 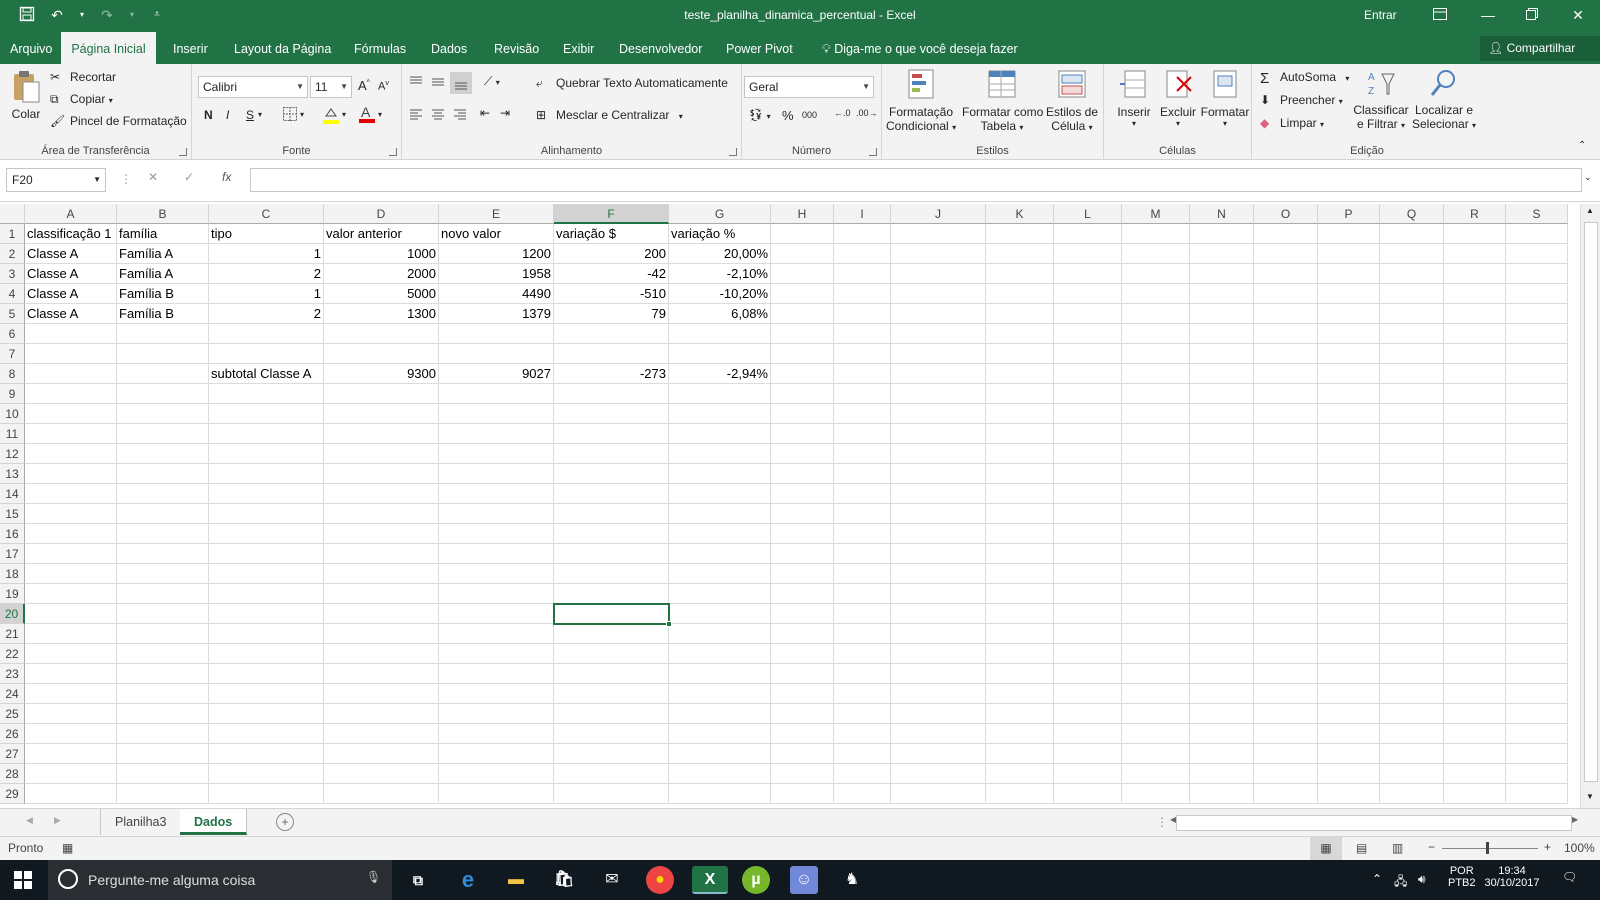 What do you see at coordinates (416, 115) in the screenshot?
I see `align-left-icon` at bounding box center [416, 115].